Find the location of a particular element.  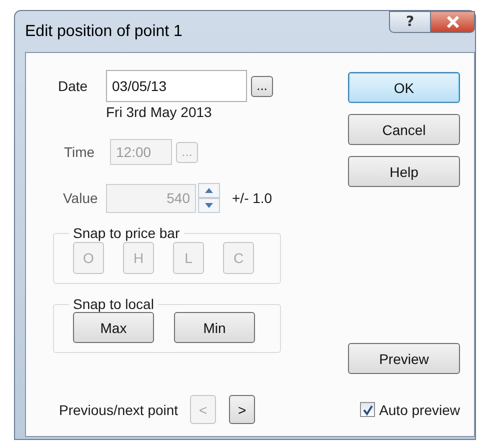

group-title: Snap to price bar is located at coordinates (126, 233).